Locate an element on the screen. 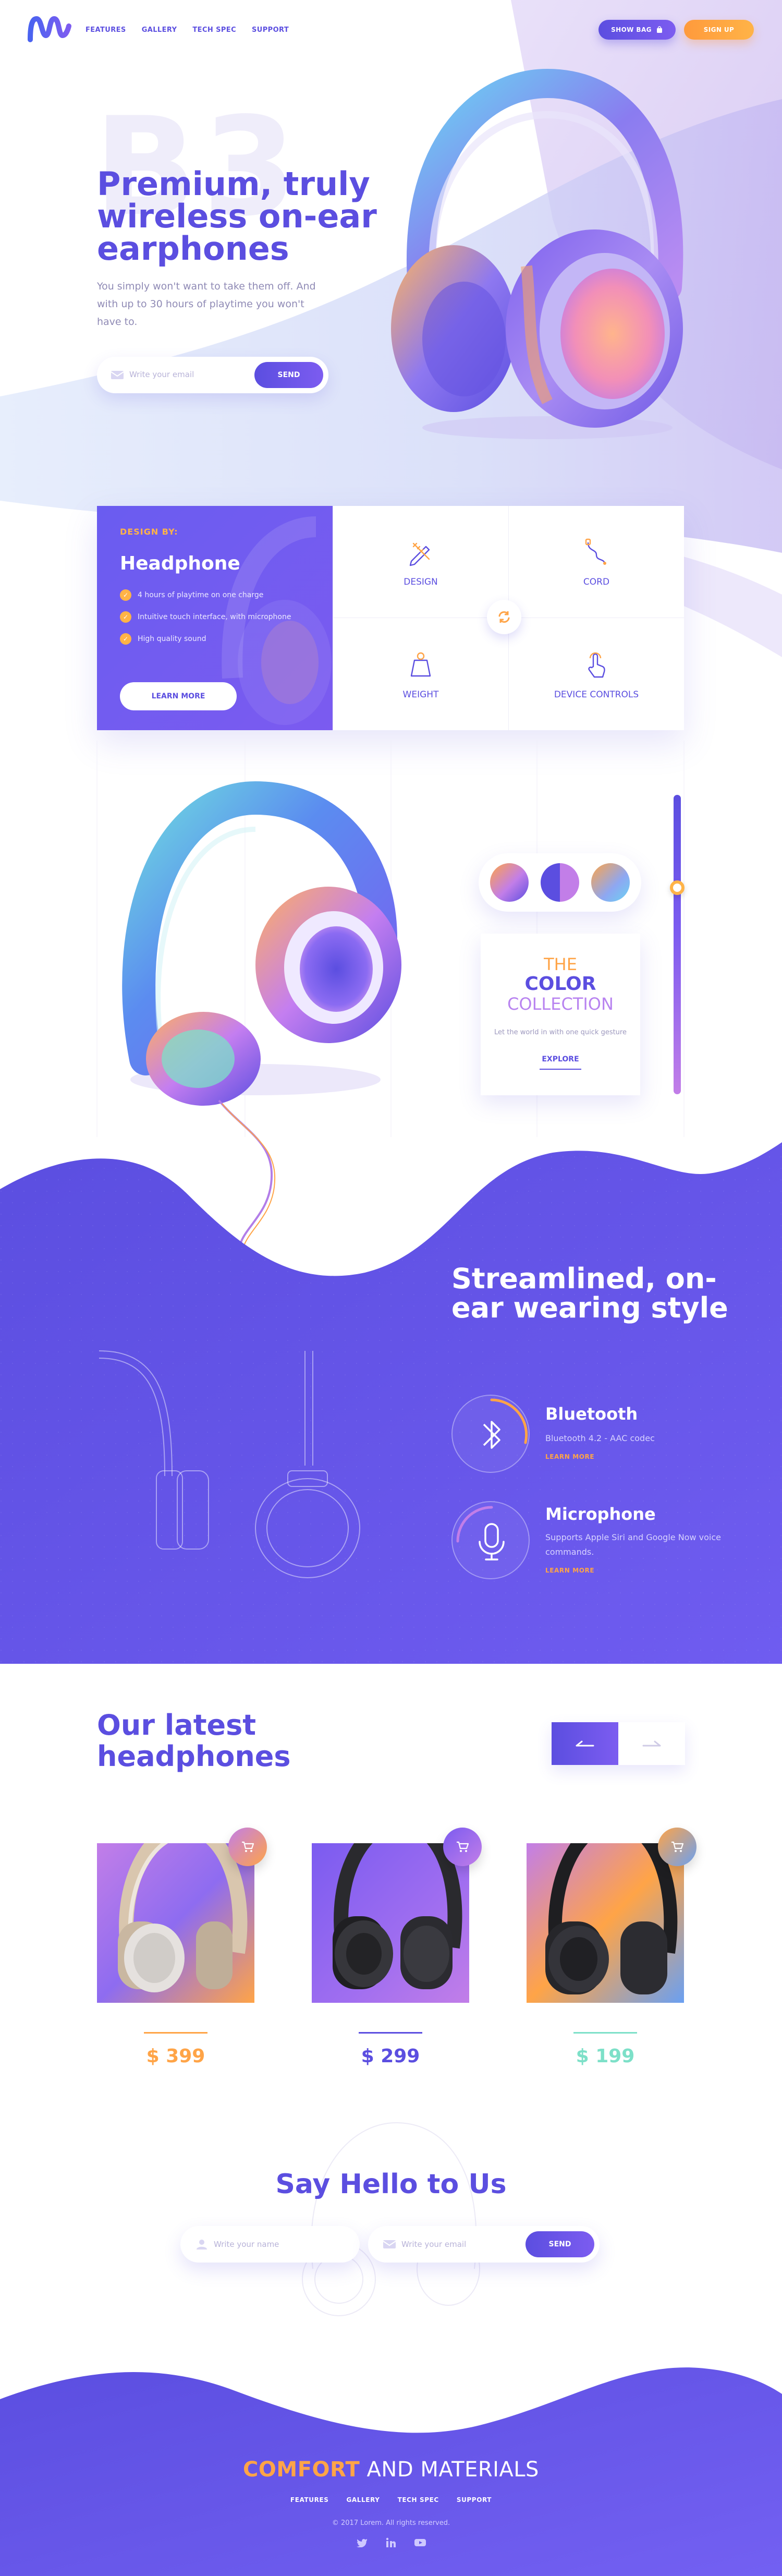  product-card: $ 199 is located at coordinates (612, 1927).